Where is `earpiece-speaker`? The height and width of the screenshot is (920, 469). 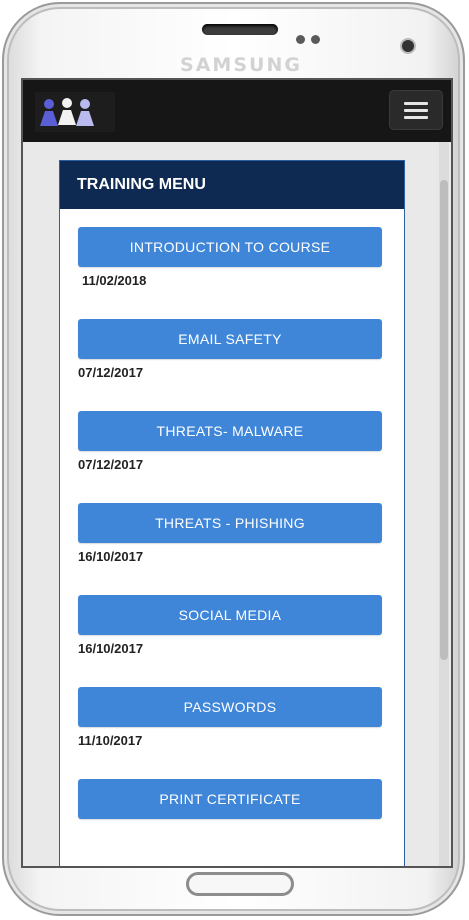
earpiece-speaker is located at coordinates (240, 29).